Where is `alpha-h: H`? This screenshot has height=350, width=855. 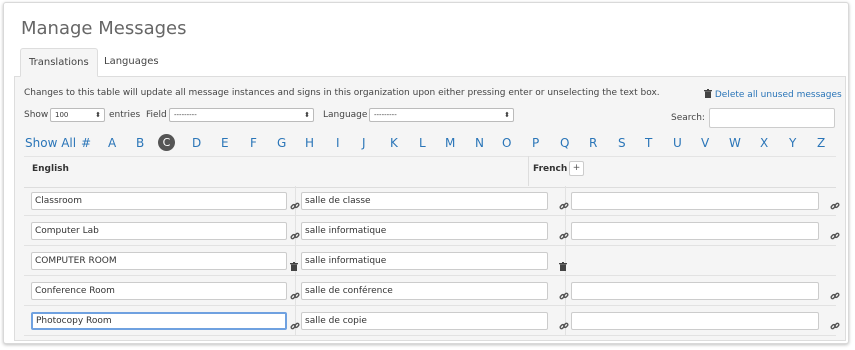
alpha-h: H is located at coordinates (309, 143).